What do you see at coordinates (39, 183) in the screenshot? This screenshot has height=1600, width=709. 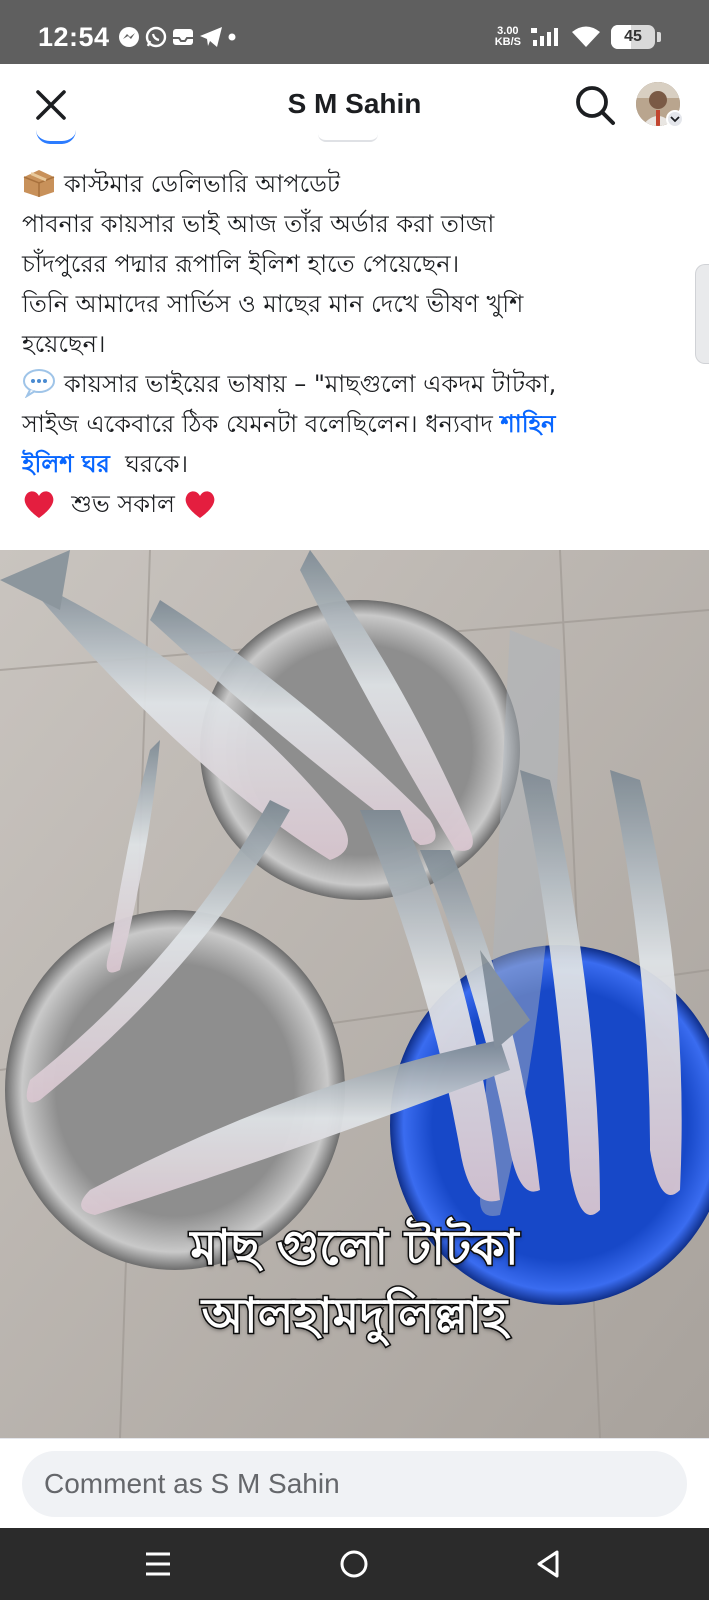 I see `package-icon` at bounding box center [39, 183].